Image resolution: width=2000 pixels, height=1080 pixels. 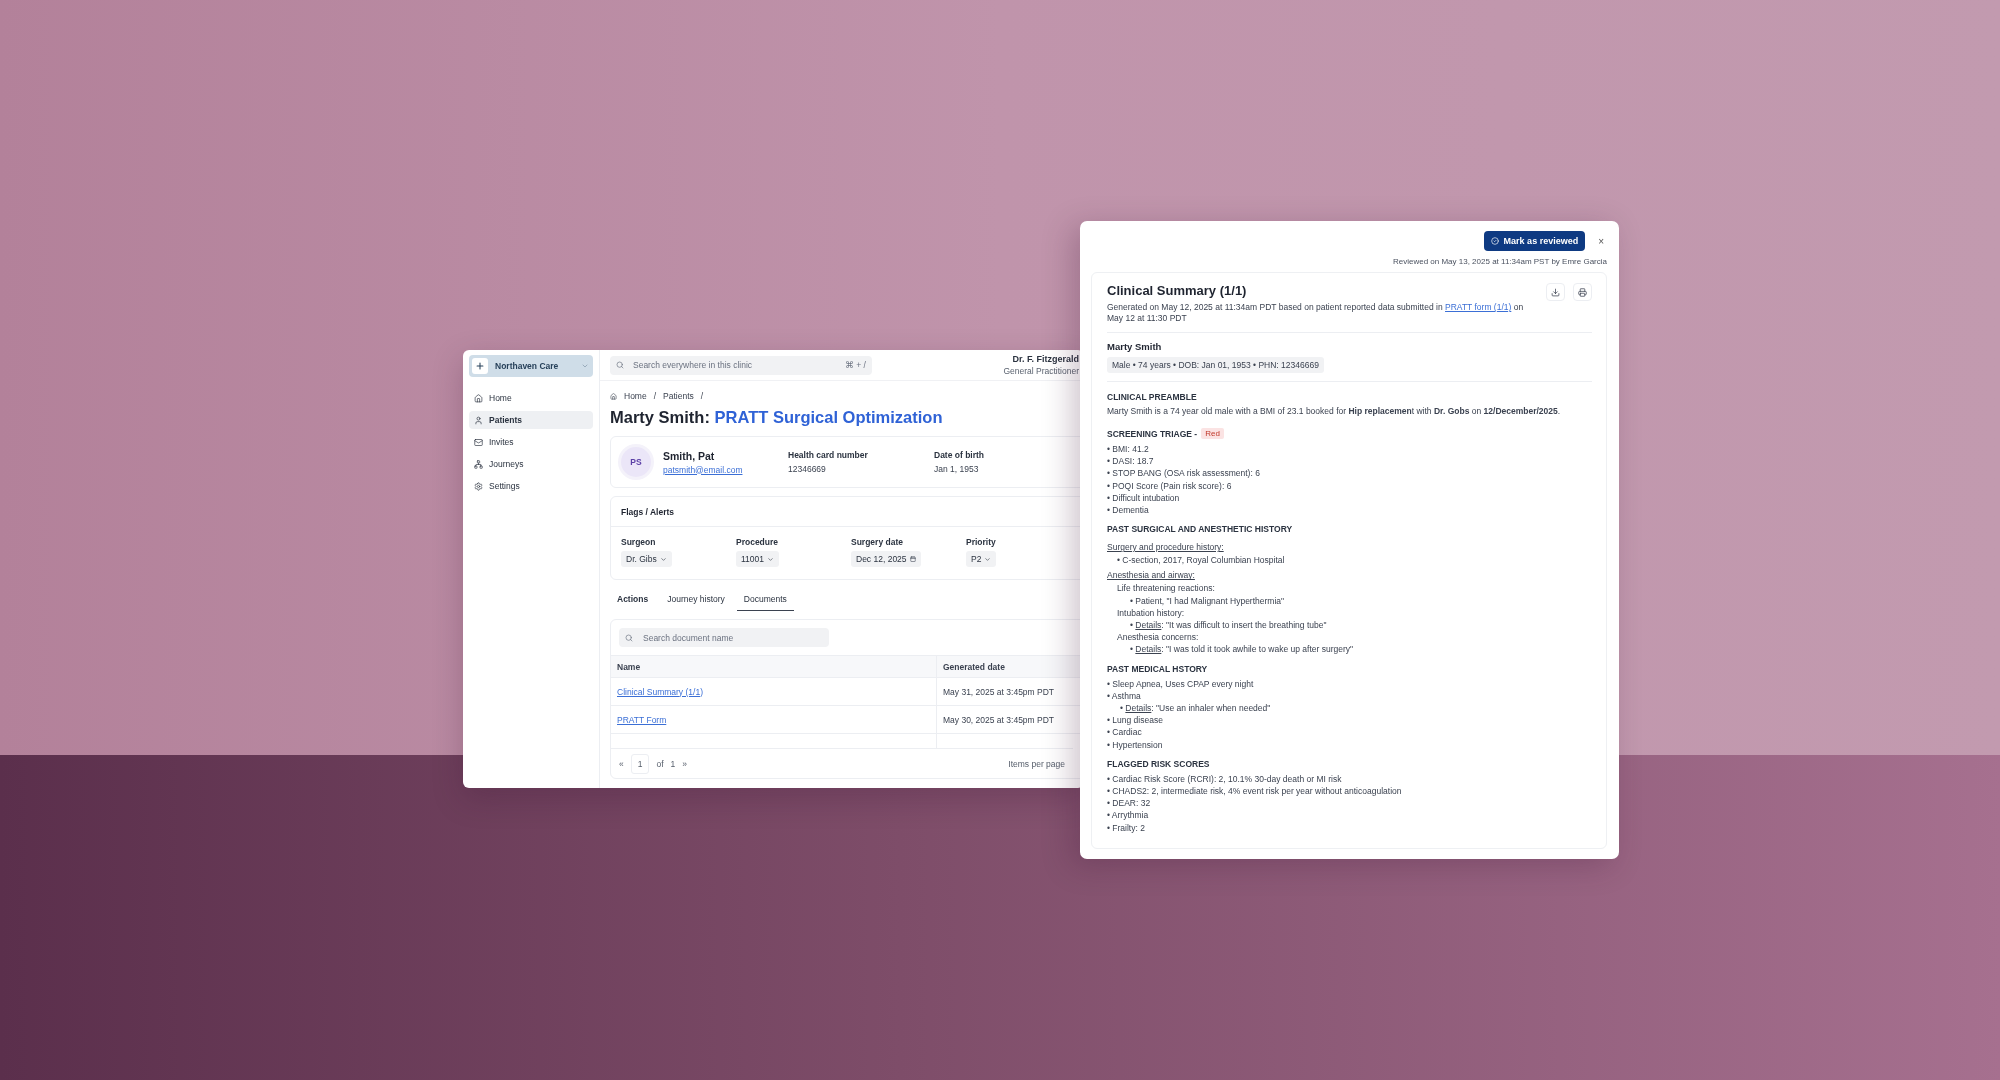 I want to click on check-circle-icon, so click(x=1494, y=241).